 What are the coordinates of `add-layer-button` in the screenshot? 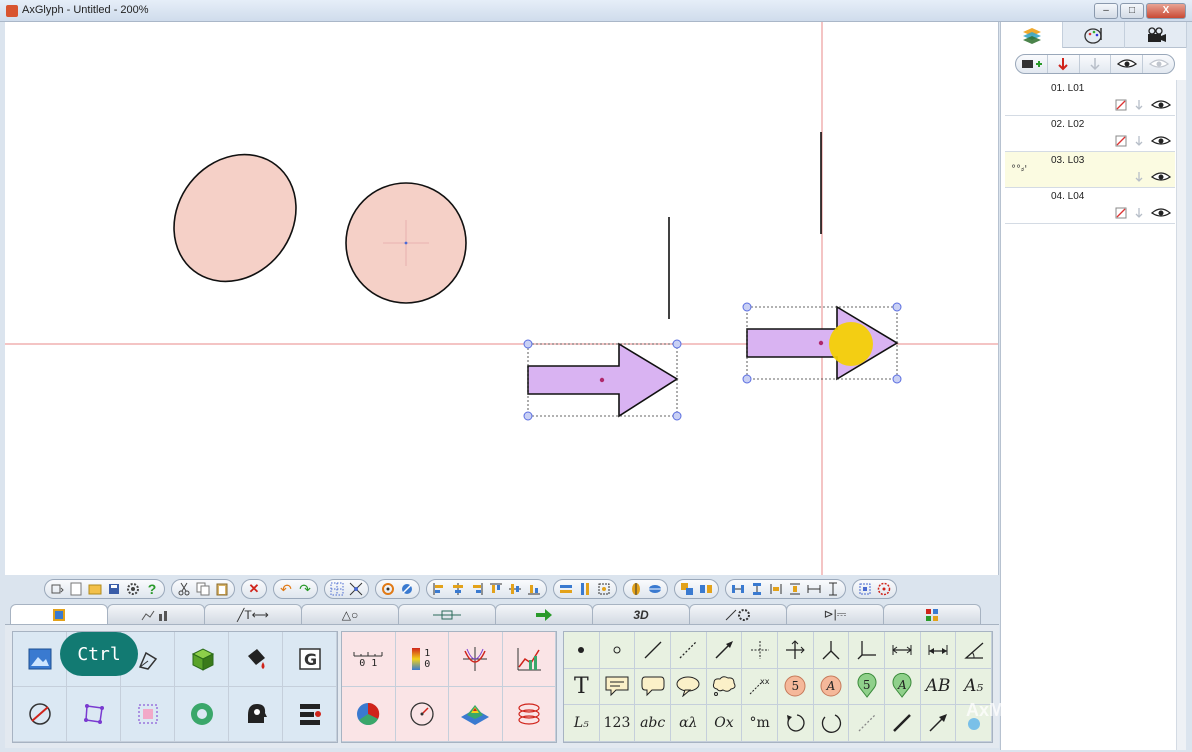 It's located at (1032, 64).